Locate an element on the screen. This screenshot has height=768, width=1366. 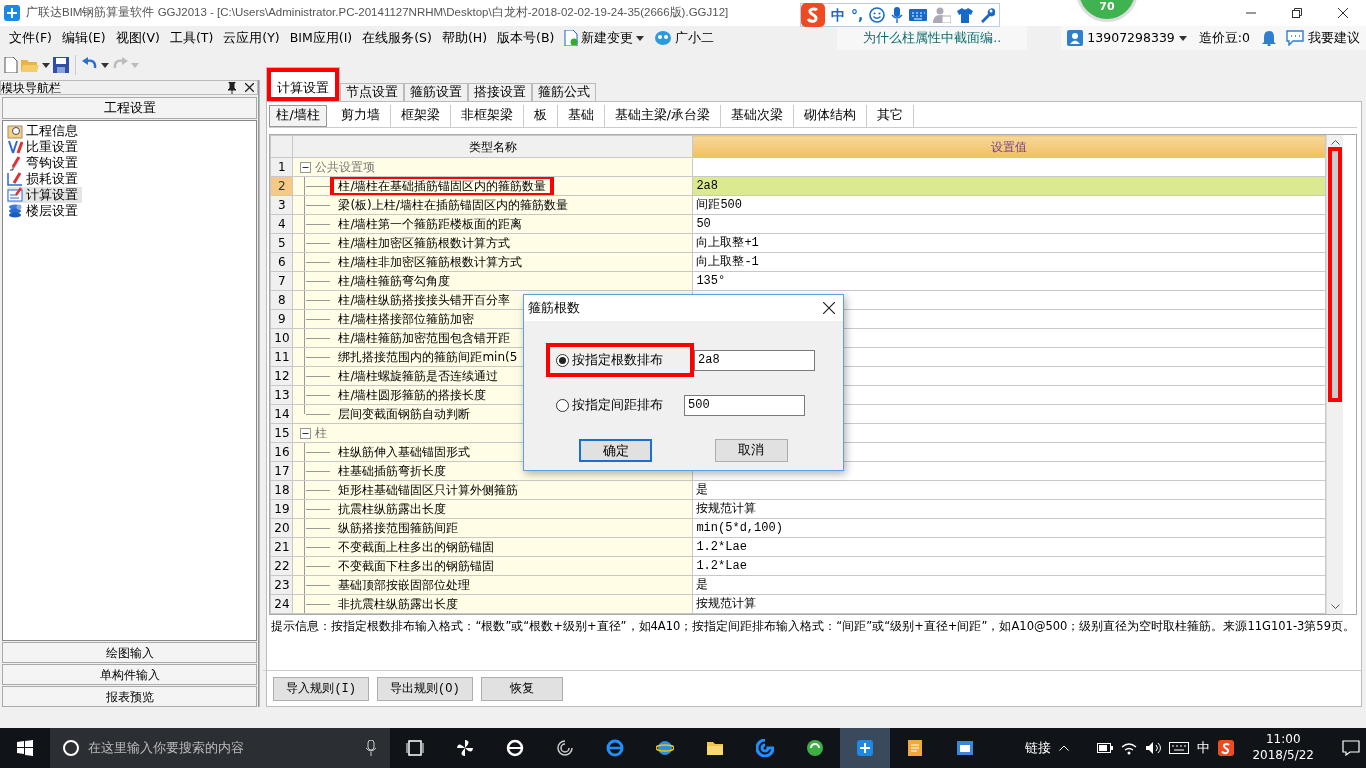
windows-logo-icon is located at coordinates (25, 748).